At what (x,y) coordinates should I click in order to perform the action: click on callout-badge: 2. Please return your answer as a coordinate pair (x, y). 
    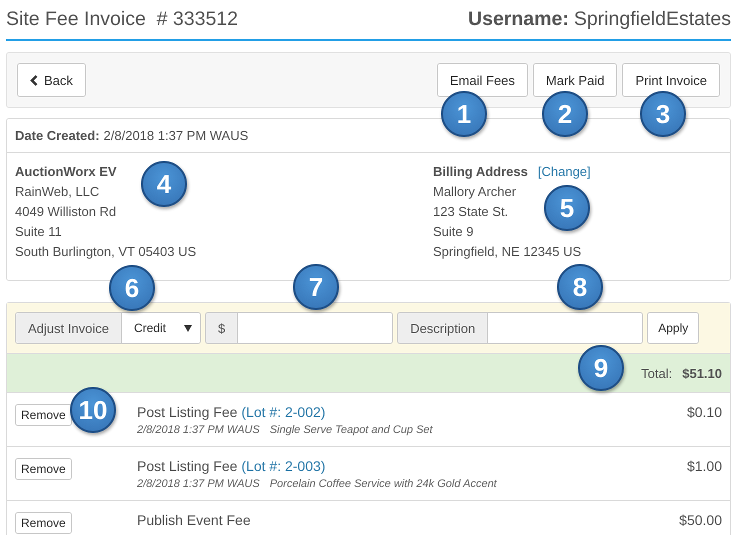
    Looking at the image, I should click on (565, 114).